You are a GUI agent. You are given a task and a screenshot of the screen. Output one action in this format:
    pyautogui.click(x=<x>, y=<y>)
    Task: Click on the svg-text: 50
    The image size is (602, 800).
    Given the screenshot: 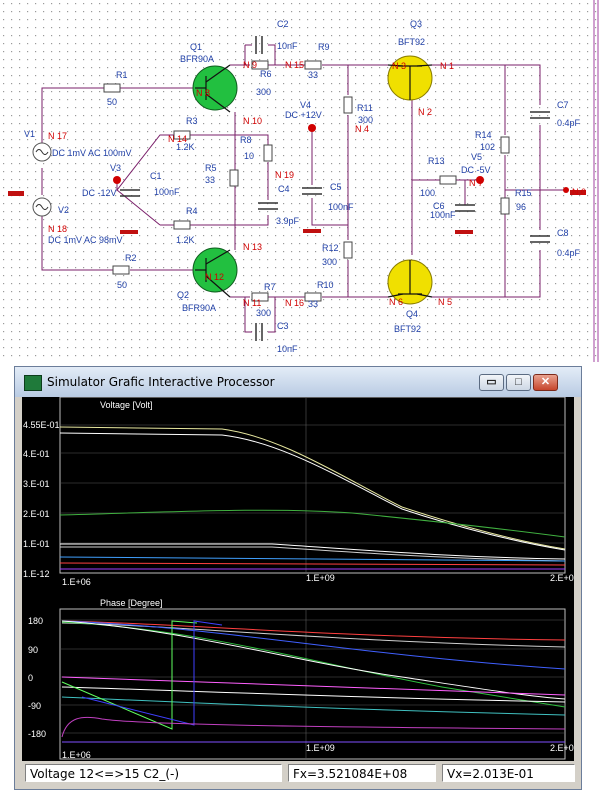 What is the action you would take?
    pyautogui.click(x=122, y=285)
    